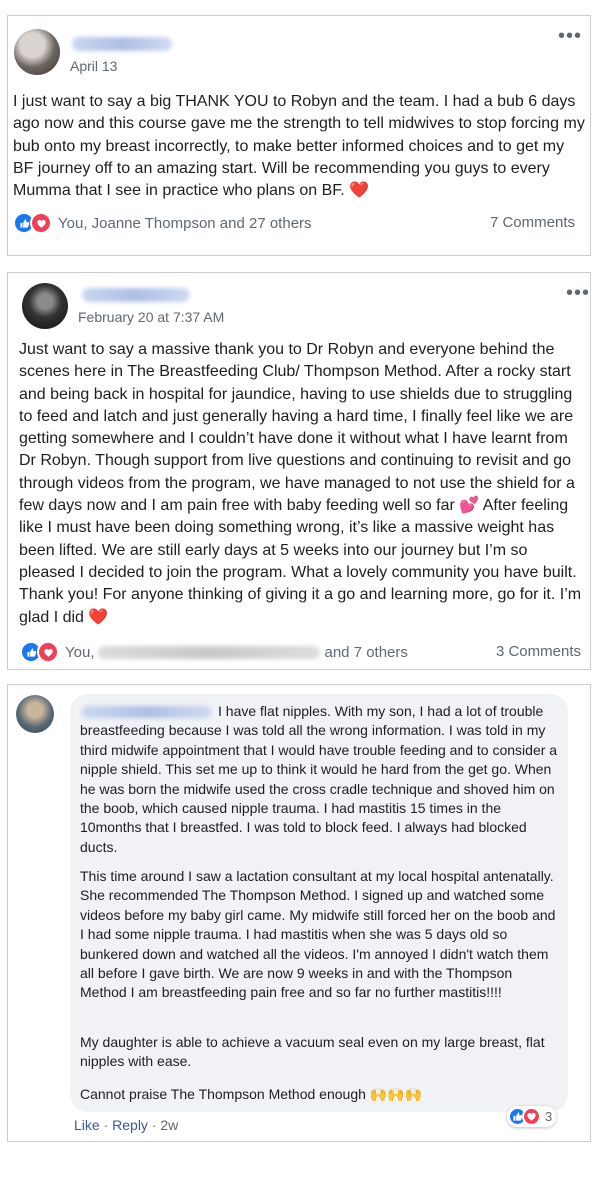  What do you see at coordinates (151, 317) in the screenshot?
I see `post-date: February 20 at 7:37 AM` at bounding box center [151, 317].